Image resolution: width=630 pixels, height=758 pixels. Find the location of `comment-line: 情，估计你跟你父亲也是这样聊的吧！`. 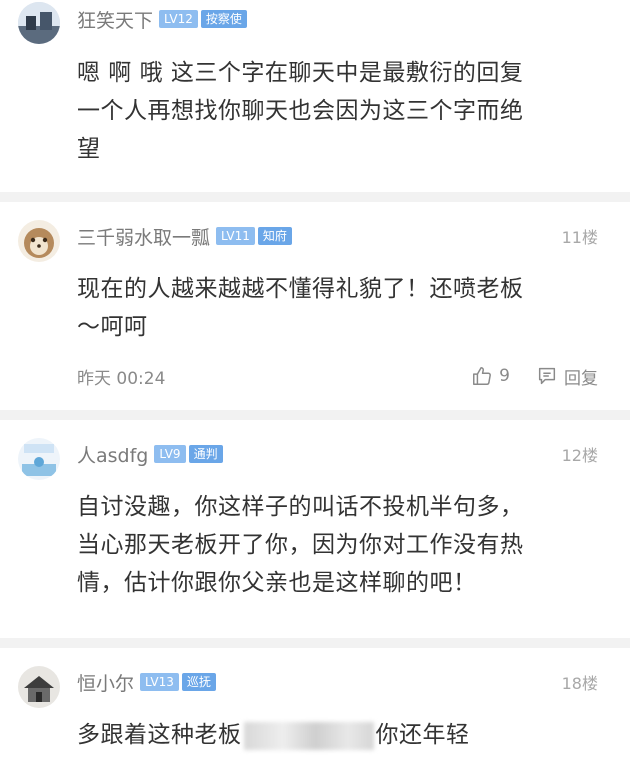

comment-line: 情，估计你跟你父亲也是这样聊的吧！ is located at coordinates (277, 583).